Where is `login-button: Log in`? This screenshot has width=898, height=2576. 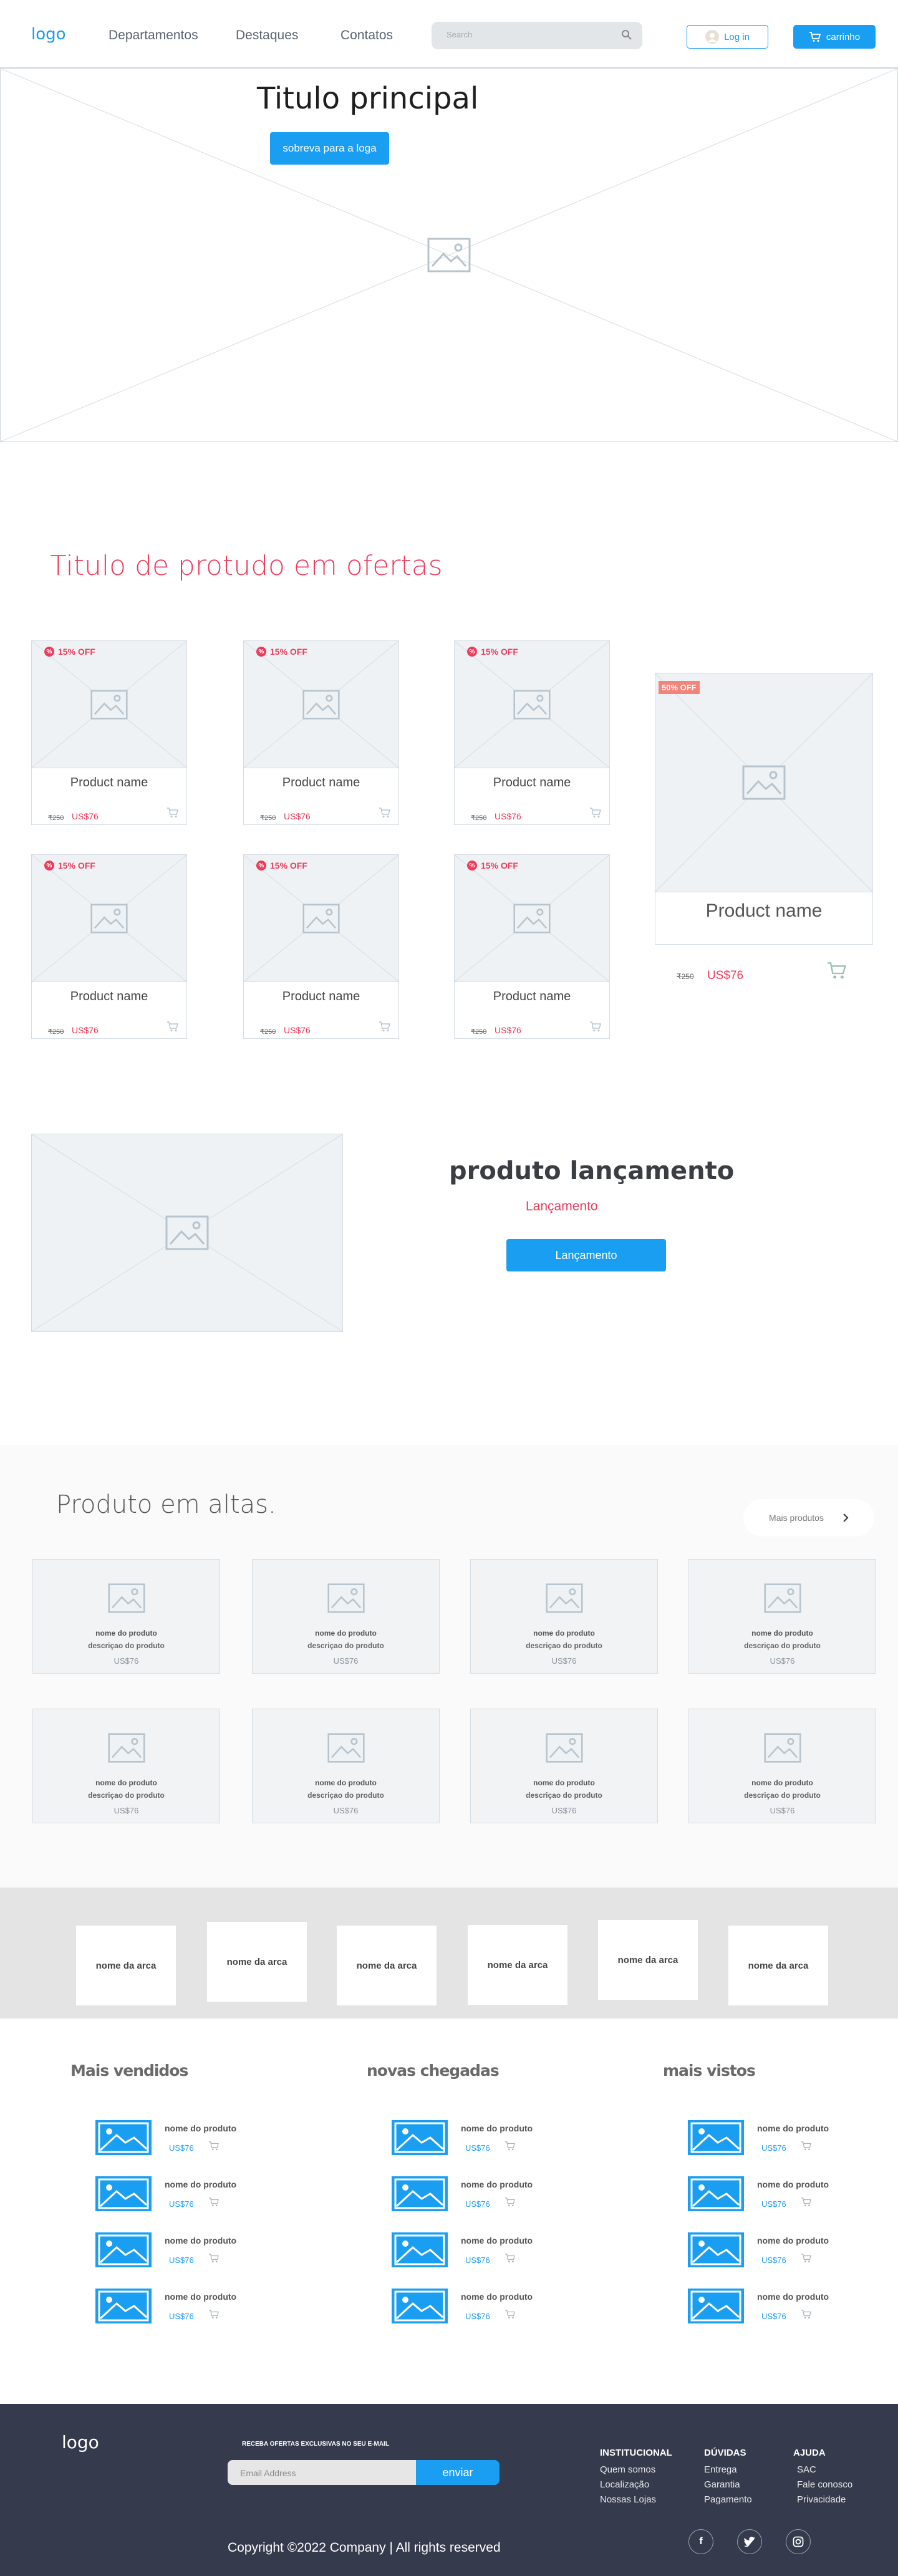 login-button: Log in is located at coordinates (727, 37).